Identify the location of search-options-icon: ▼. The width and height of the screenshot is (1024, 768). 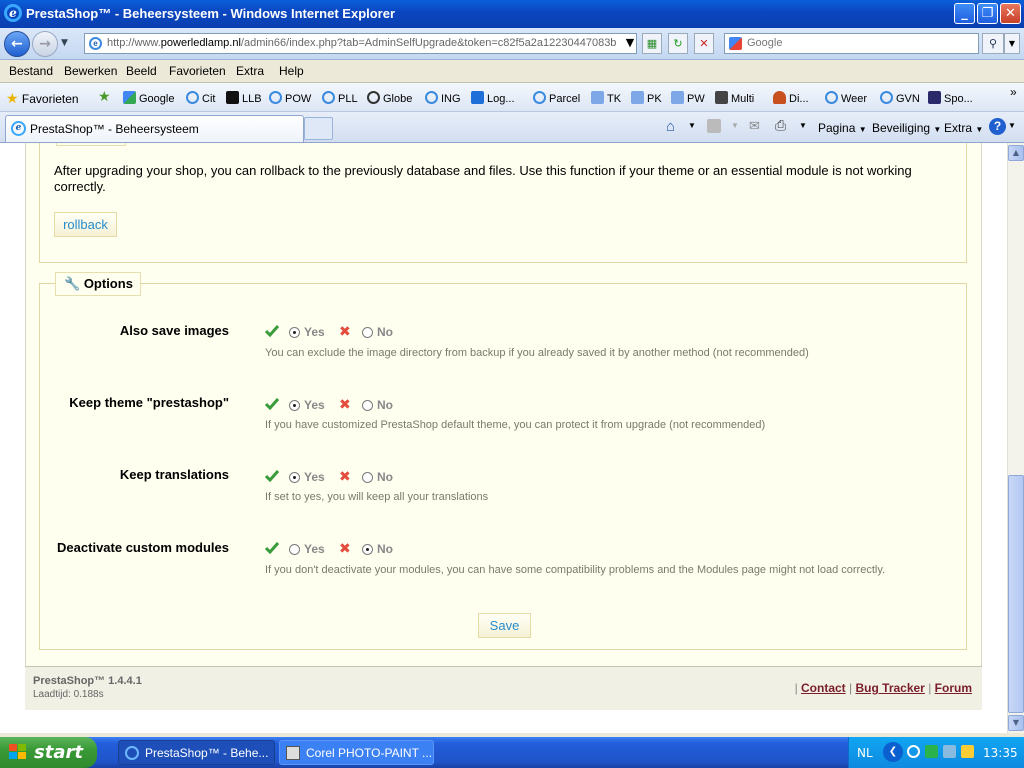
(1012, 43).